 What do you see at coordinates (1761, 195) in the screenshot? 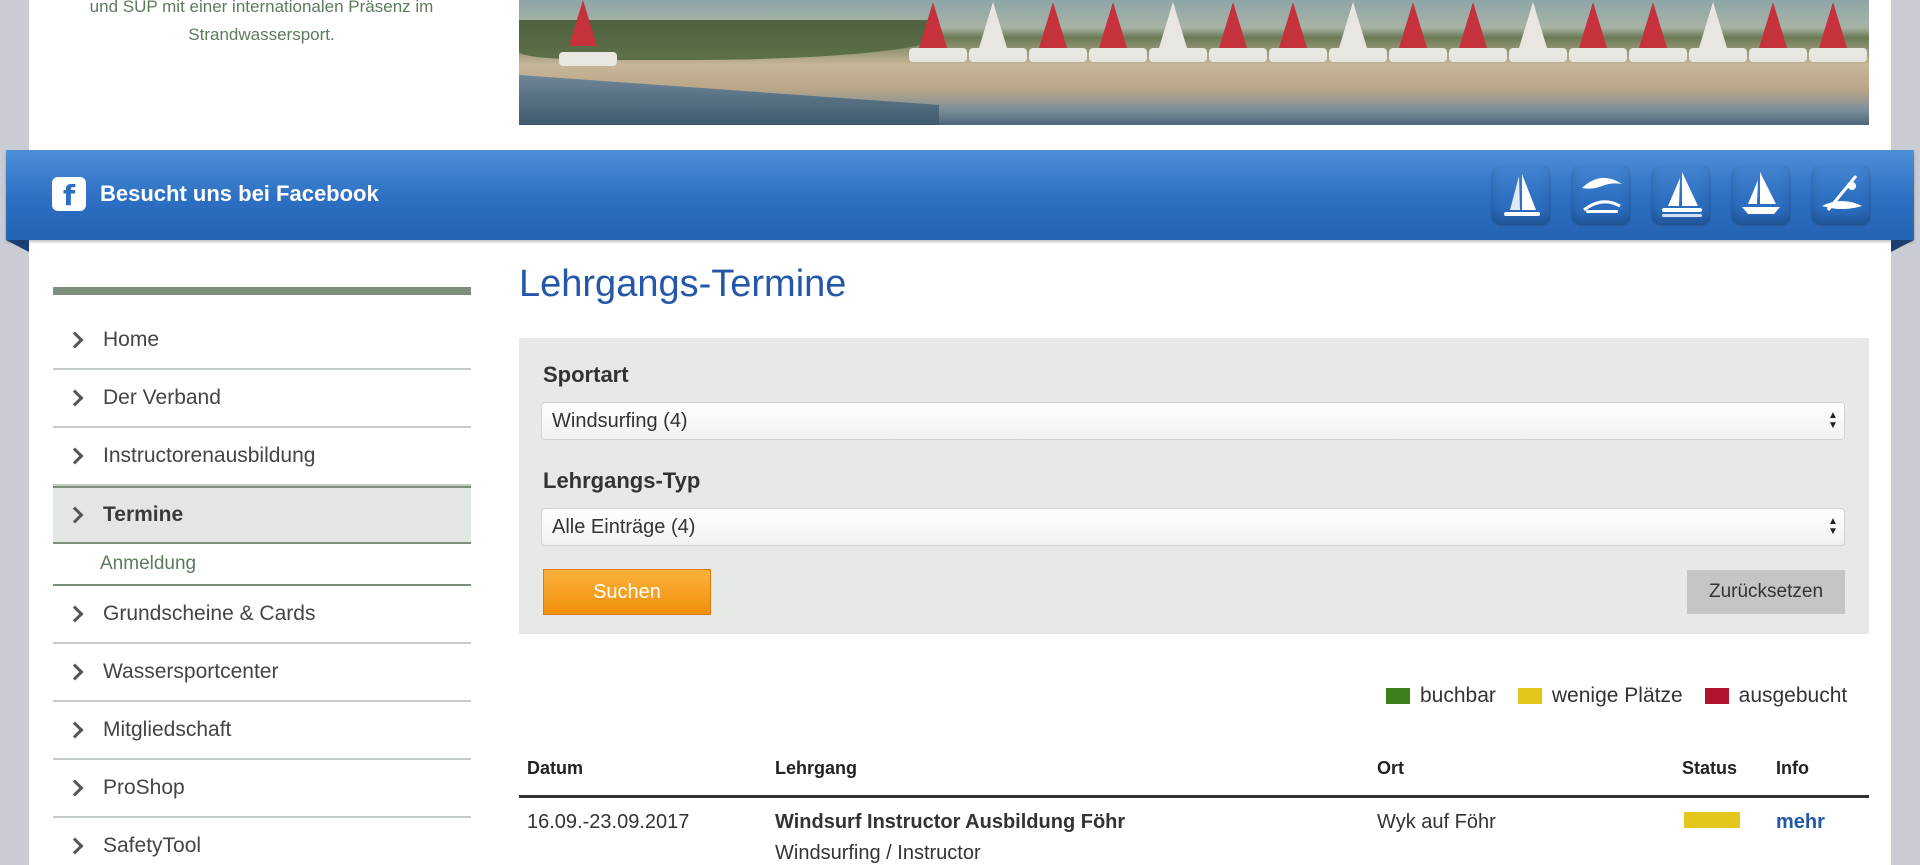
I see `sailing-icon` at bounding box center [1761, 195].